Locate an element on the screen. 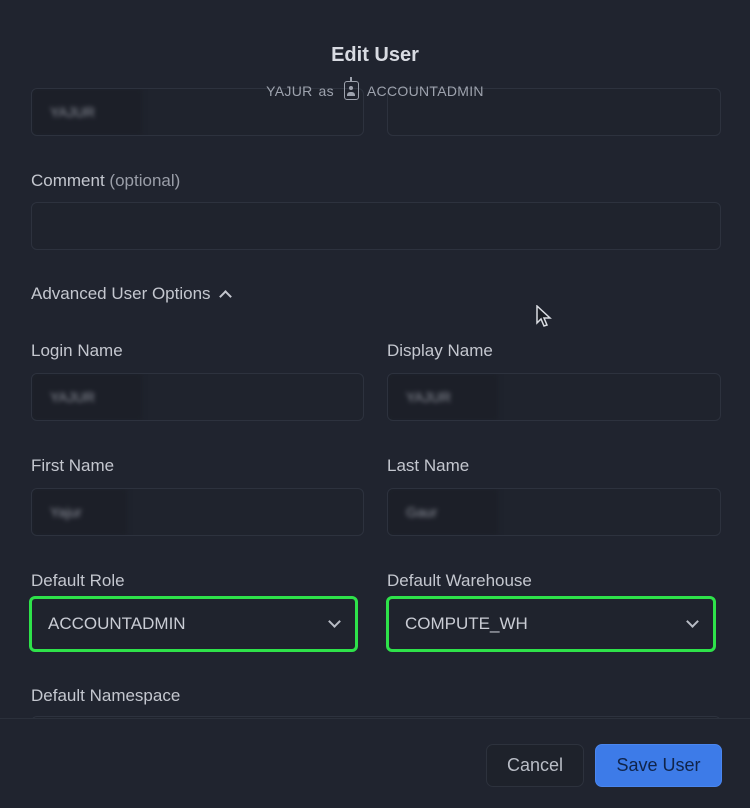  last-name-input: Gaur is located at coordinates (554, 512).